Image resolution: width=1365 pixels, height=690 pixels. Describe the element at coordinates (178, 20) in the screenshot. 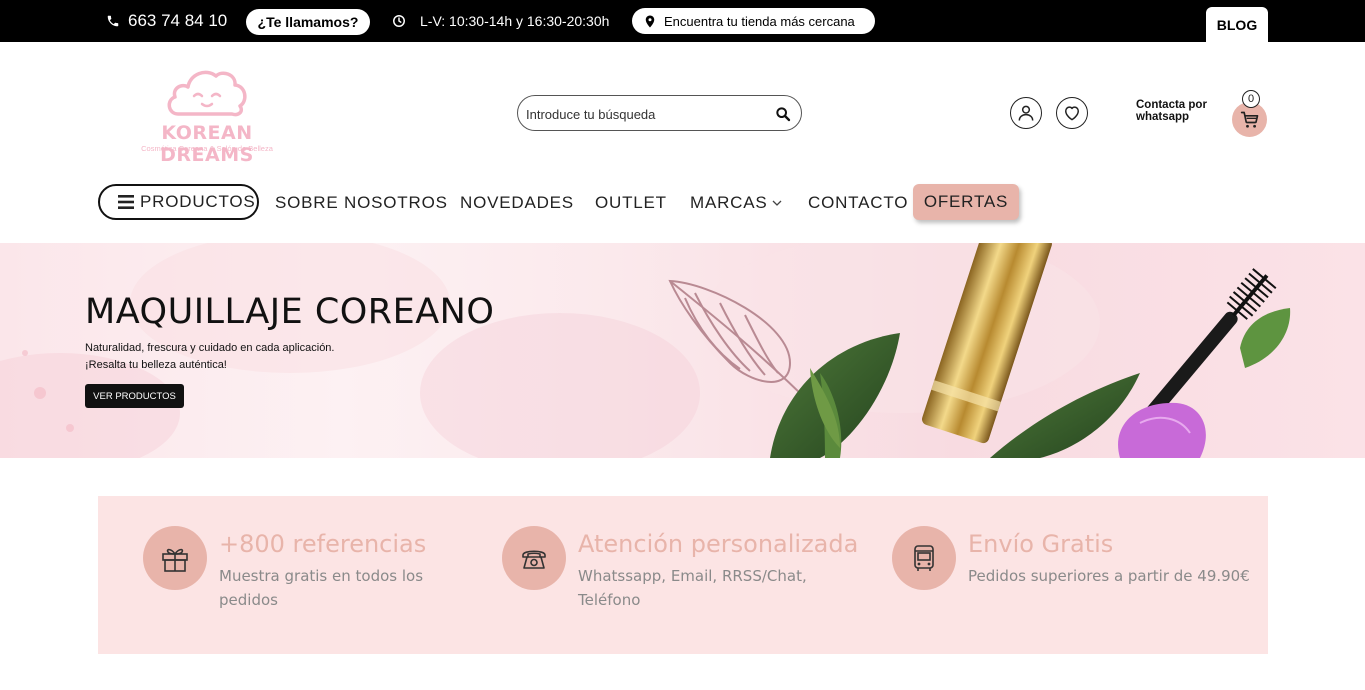

I see `phone-number: 663 74 84 10` at that location.